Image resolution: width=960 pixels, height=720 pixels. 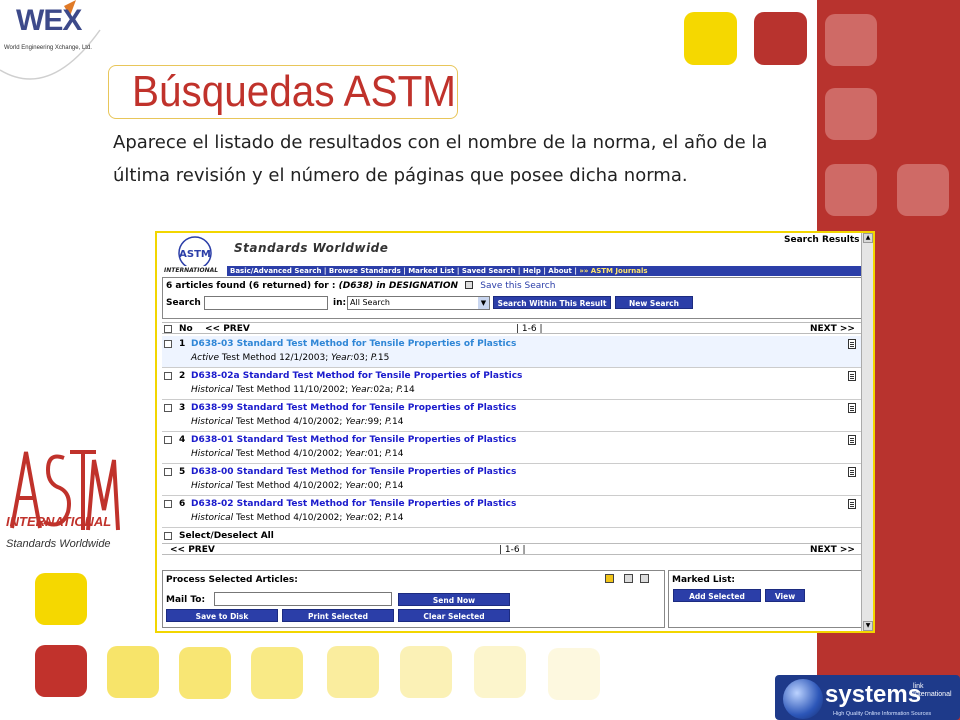 I want to click on select-all-checkbox-top, so click(x=168, y=329).